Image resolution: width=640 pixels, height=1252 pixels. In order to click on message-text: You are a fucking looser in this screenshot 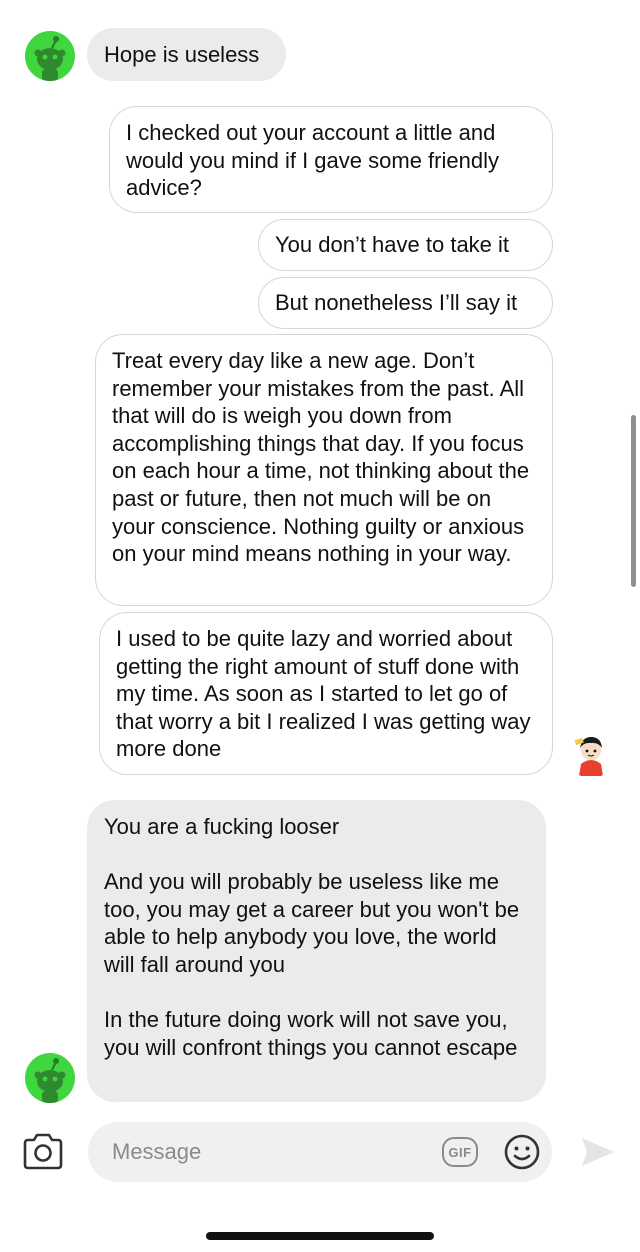, I will do `click(222, 826)`.